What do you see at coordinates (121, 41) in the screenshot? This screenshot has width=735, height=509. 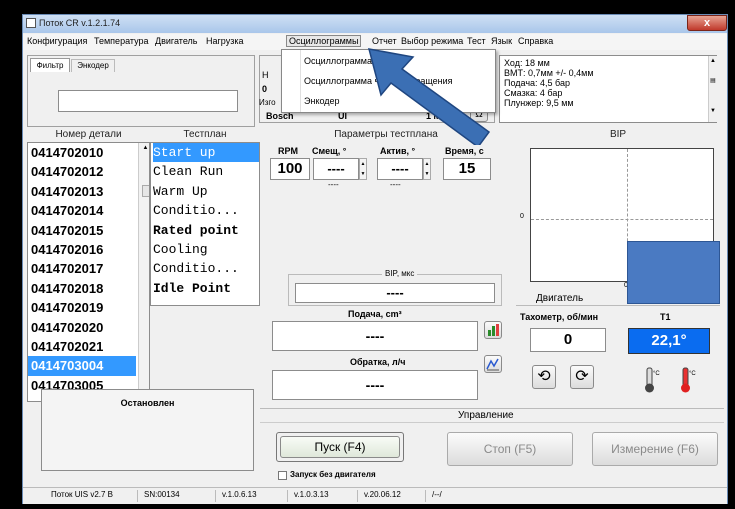 I see `menu-temperature: Температура` at bounding box center [121, 41].